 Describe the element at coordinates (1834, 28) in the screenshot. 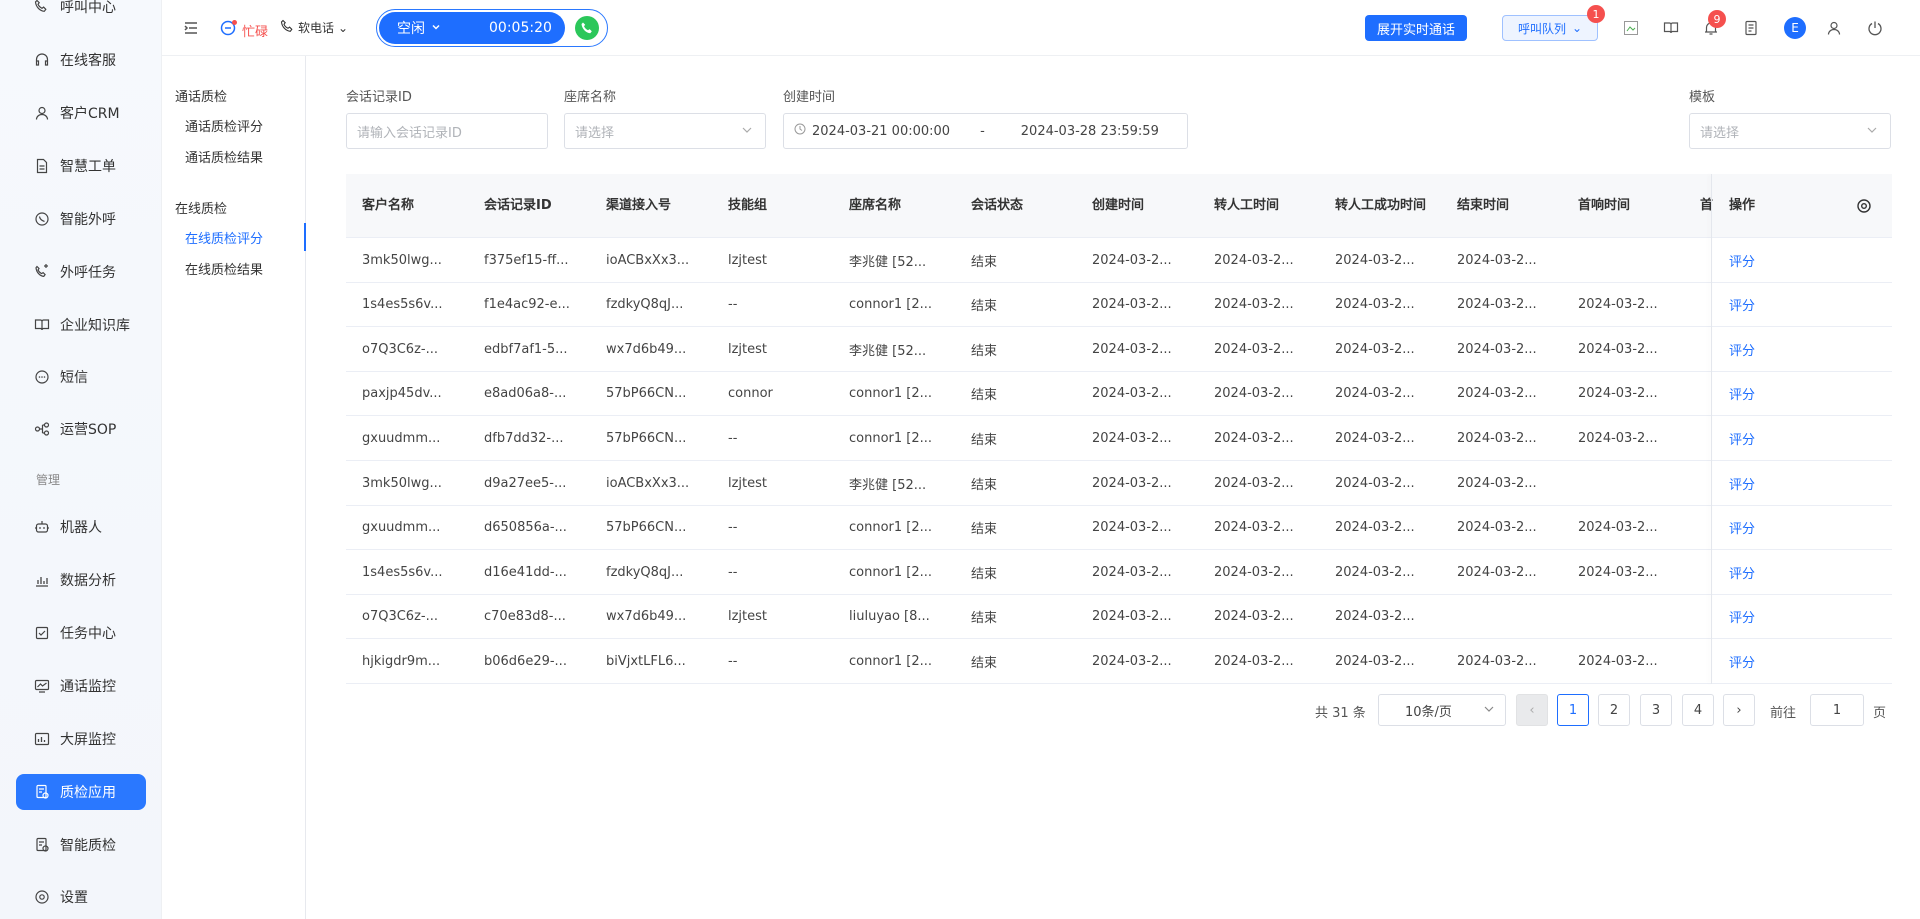

I see `user-icon` at that location.